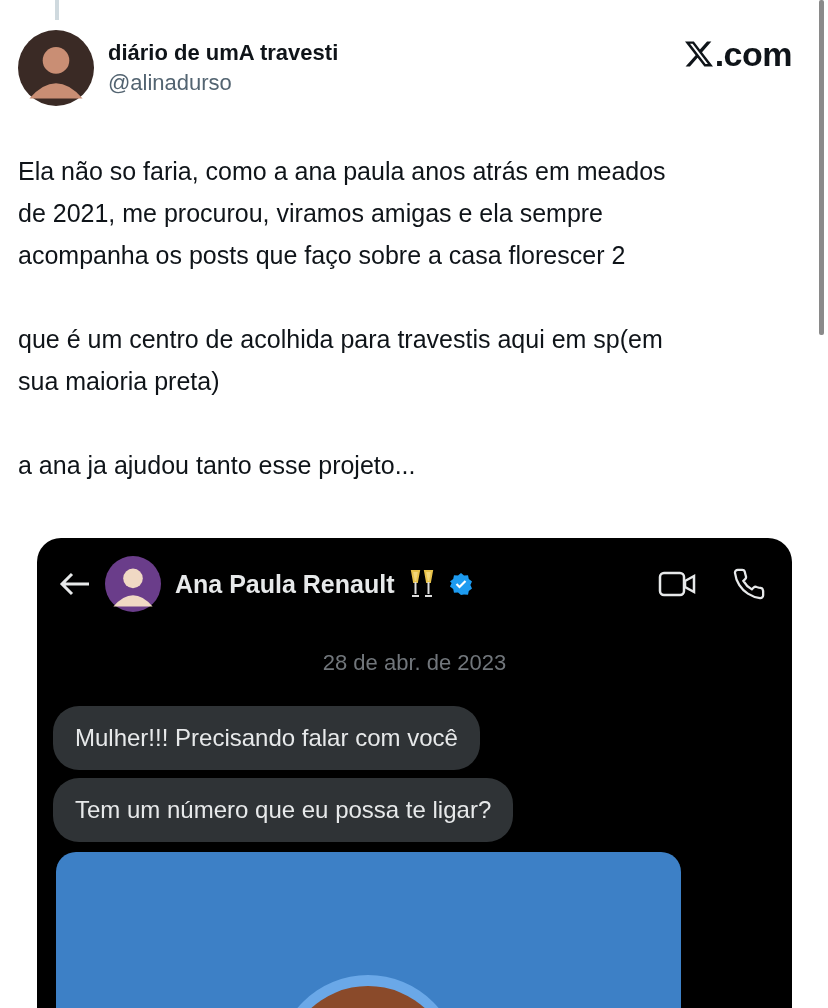  Describe the element at coordinates (341, 360) in the screenshot. I see `post-paragraph: que é um centro de acolhida para travestis aqui em sp(em sua maioria preta)` at that location.